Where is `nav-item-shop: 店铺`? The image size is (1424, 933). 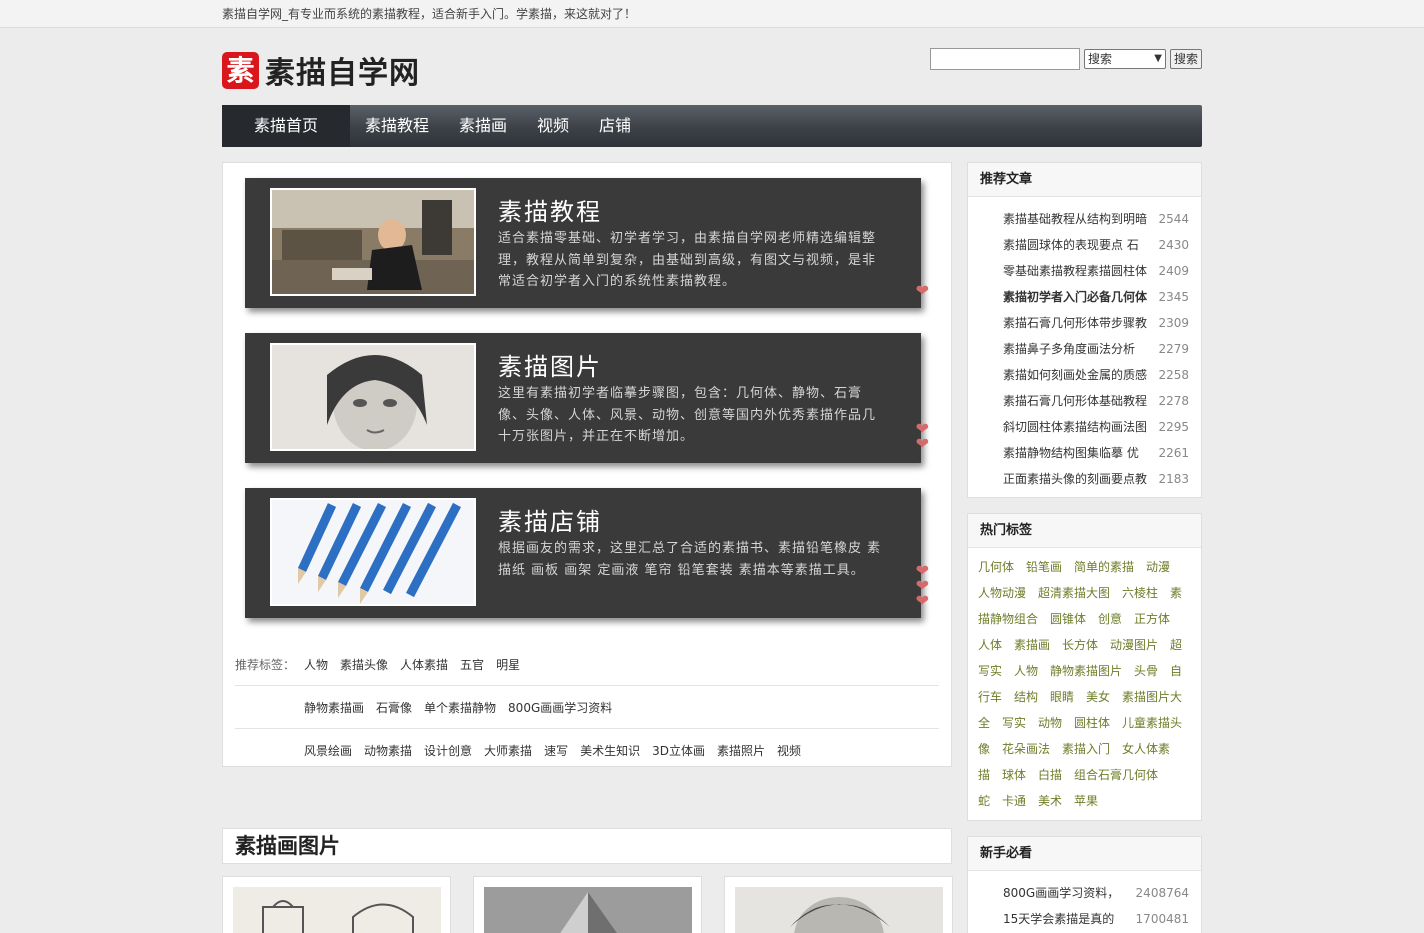
nav-item-shop: 店铺 is located at coordinates (615, 126).